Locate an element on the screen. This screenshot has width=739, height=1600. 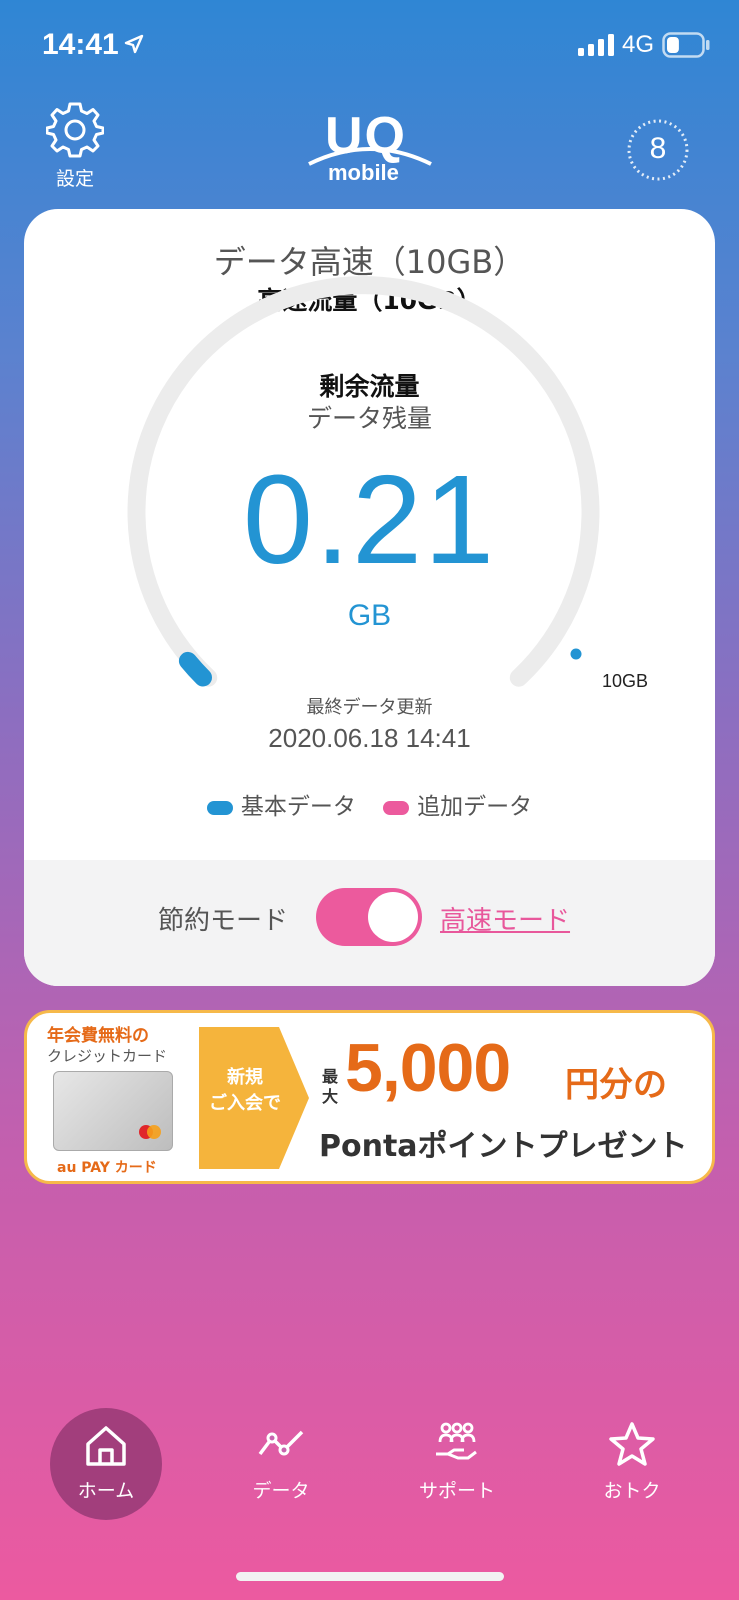
counter-value: 8 is located at coordinates (658, 148).